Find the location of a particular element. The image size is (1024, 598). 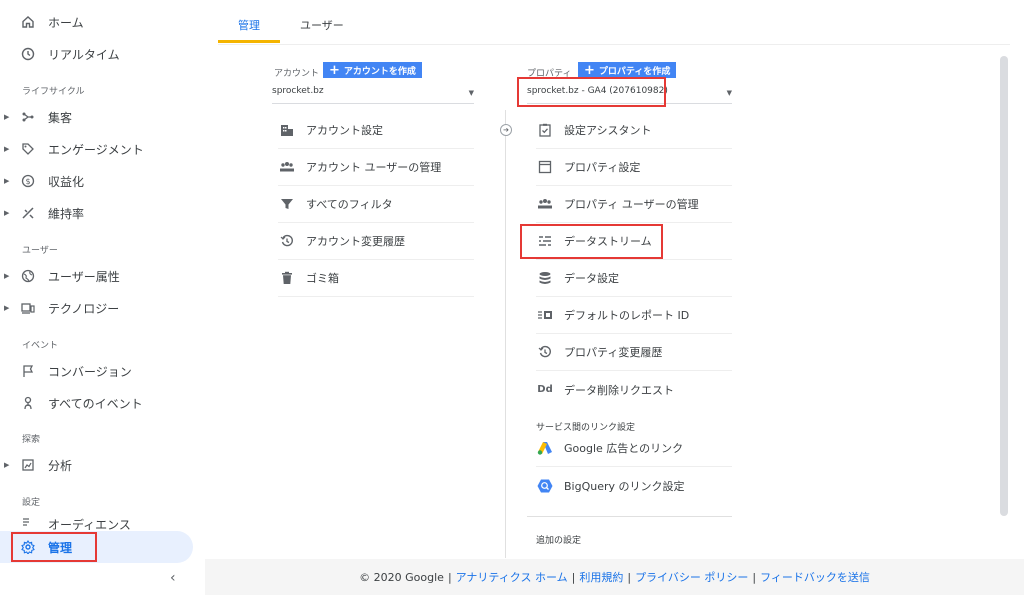

sidebar-item-audiences: オーディエンス is located at coordinates (102, 522).